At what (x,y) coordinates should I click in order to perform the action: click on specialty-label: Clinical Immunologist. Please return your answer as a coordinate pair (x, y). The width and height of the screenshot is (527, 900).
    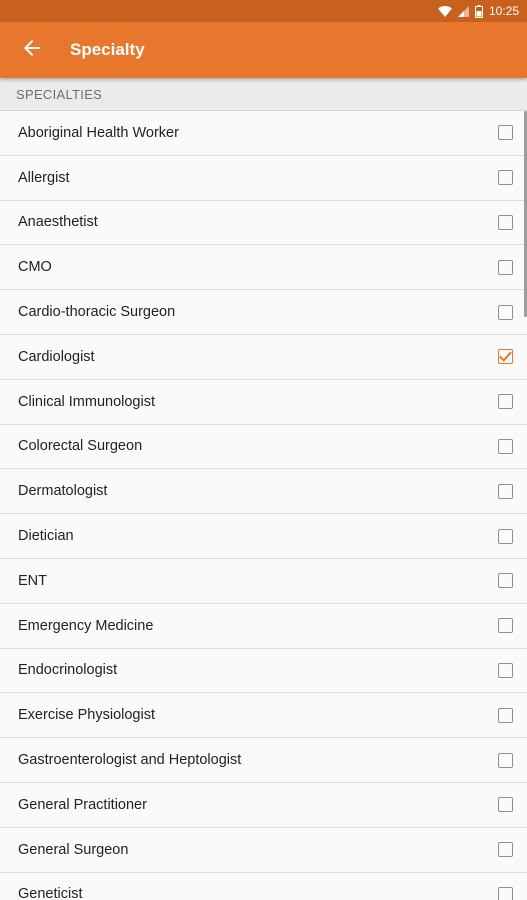
    Looking at the image, I should click on (86, 401).